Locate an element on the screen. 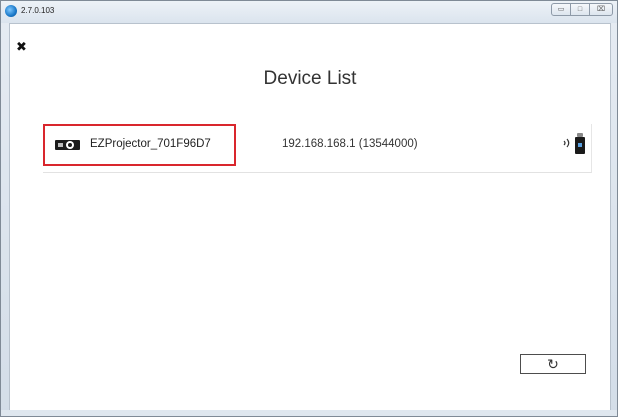 Image resolution: width=618 pixels, height=417 pixels. page-title: Device List is located at coordinates (310, 78).